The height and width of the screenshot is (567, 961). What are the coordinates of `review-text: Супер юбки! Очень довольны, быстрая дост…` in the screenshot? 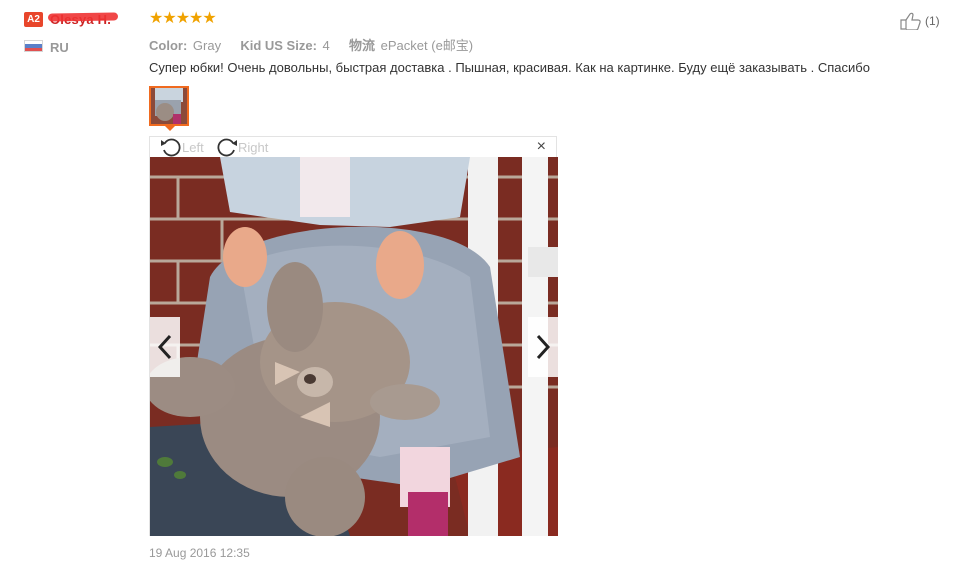 It's located at (509, 67).